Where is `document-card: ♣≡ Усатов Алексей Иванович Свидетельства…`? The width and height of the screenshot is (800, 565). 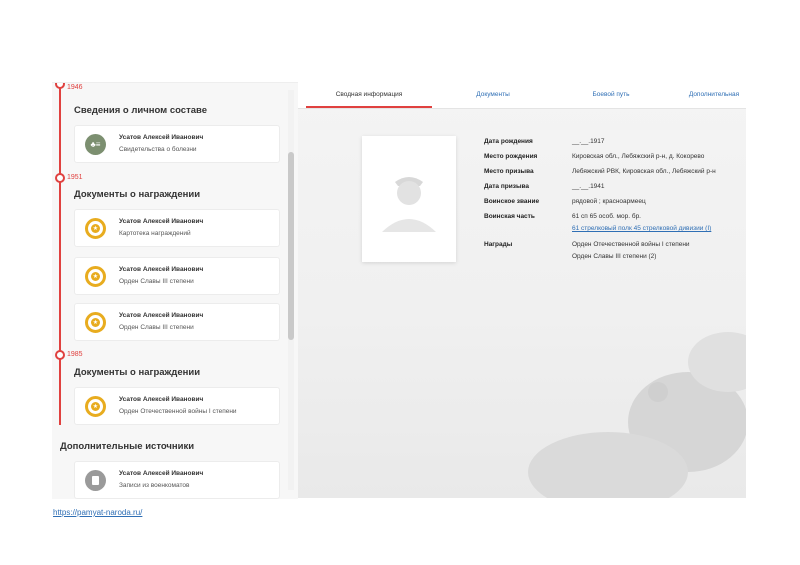
document-card: ♣≡ Усатов Алексей Иванович Свидетельства… is located at coordinates (177, 144).